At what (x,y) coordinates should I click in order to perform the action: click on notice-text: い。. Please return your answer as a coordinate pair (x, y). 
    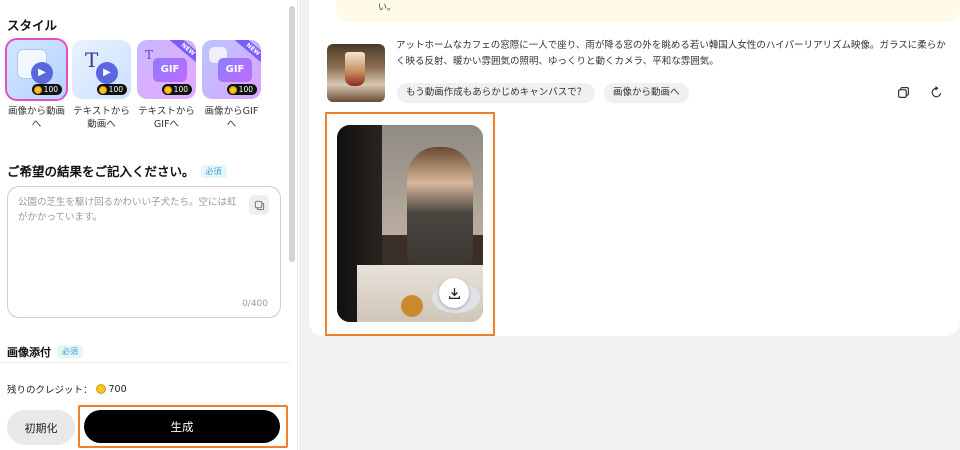
    Looking at the image, I should click on (387, 8).